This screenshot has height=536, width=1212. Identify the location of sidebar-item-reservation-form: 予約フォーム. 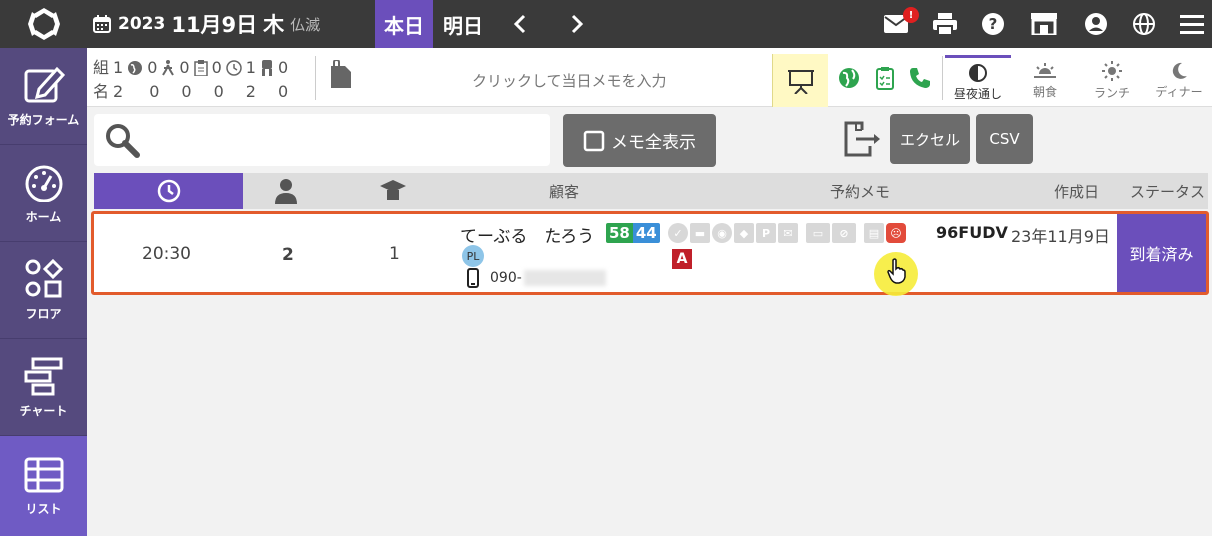
(43, 96).